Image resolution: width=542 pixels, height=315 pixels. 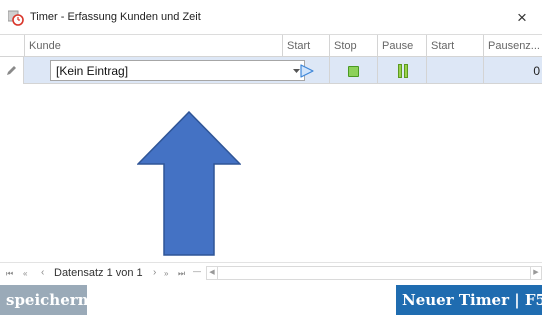 I want to click on table-row: [Kein Eintrag] 0, so click(x=271, y=70).